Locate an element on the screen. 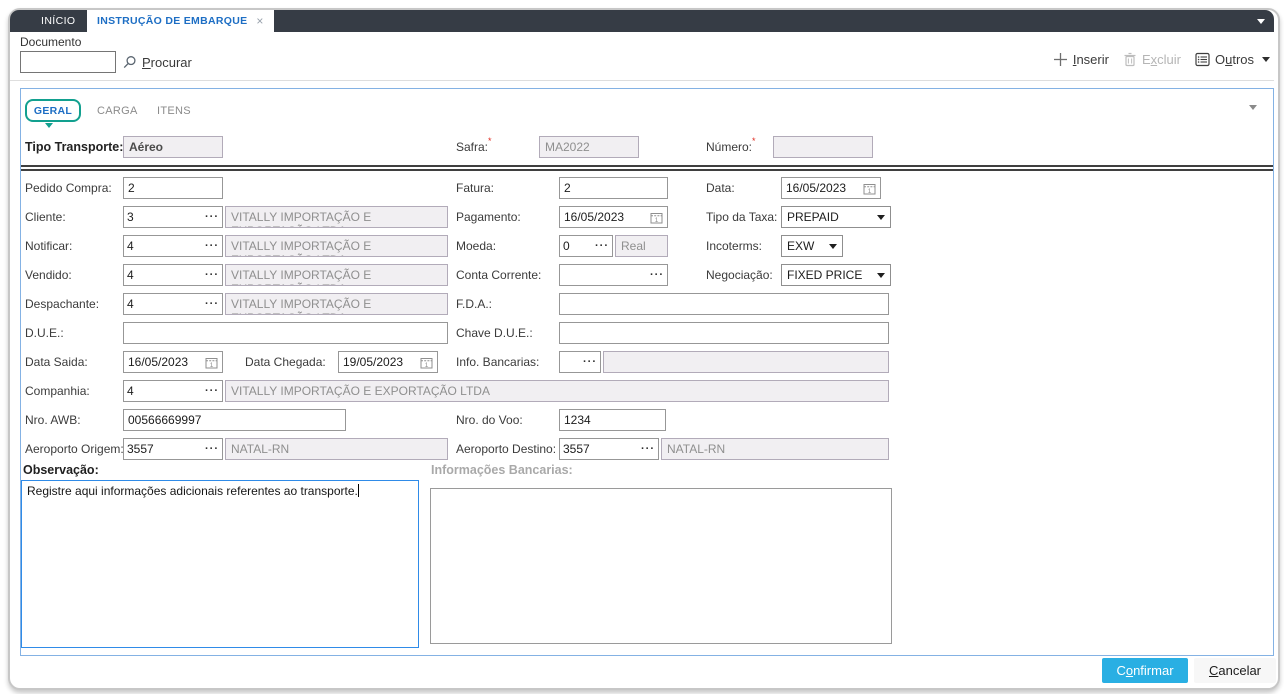 Image resolution: width=1284 pixels, height=694 pixels. chave-due-input is located at coordinates (724, 333).